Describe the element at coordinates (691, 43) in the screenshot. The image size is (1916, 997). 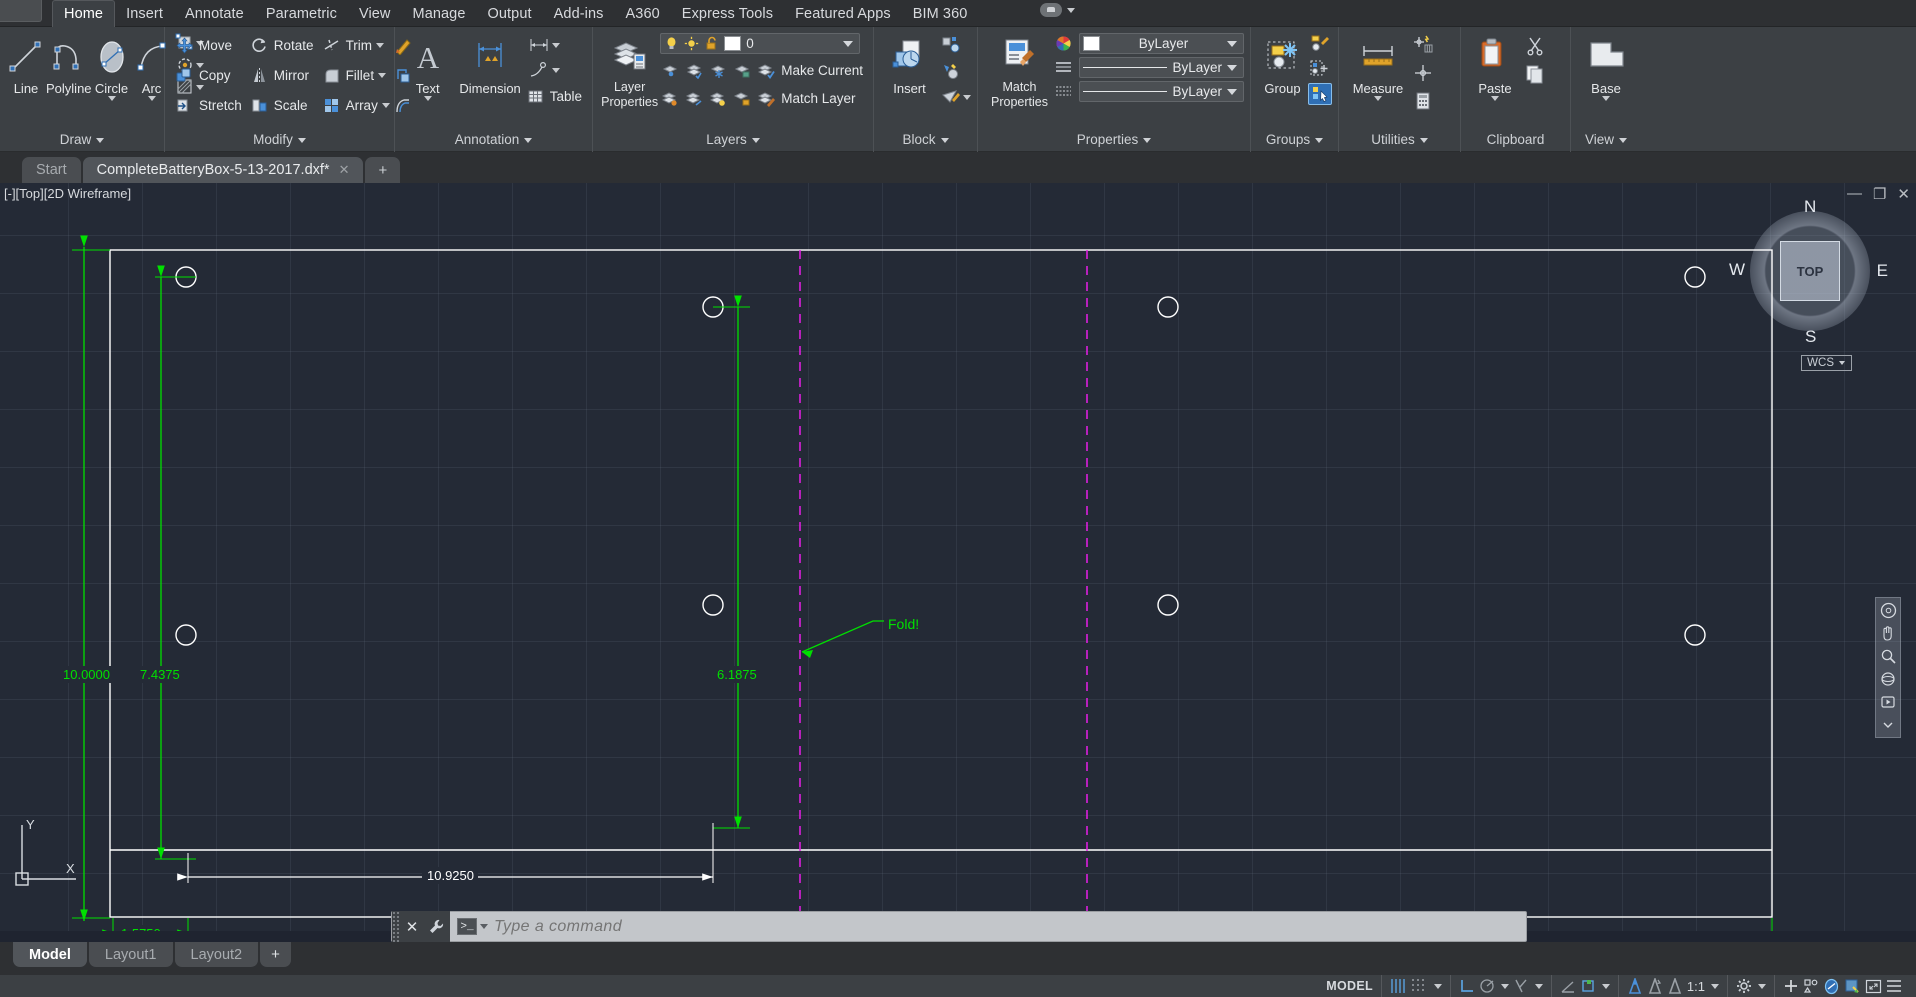
I see `sun-icon` at that location.